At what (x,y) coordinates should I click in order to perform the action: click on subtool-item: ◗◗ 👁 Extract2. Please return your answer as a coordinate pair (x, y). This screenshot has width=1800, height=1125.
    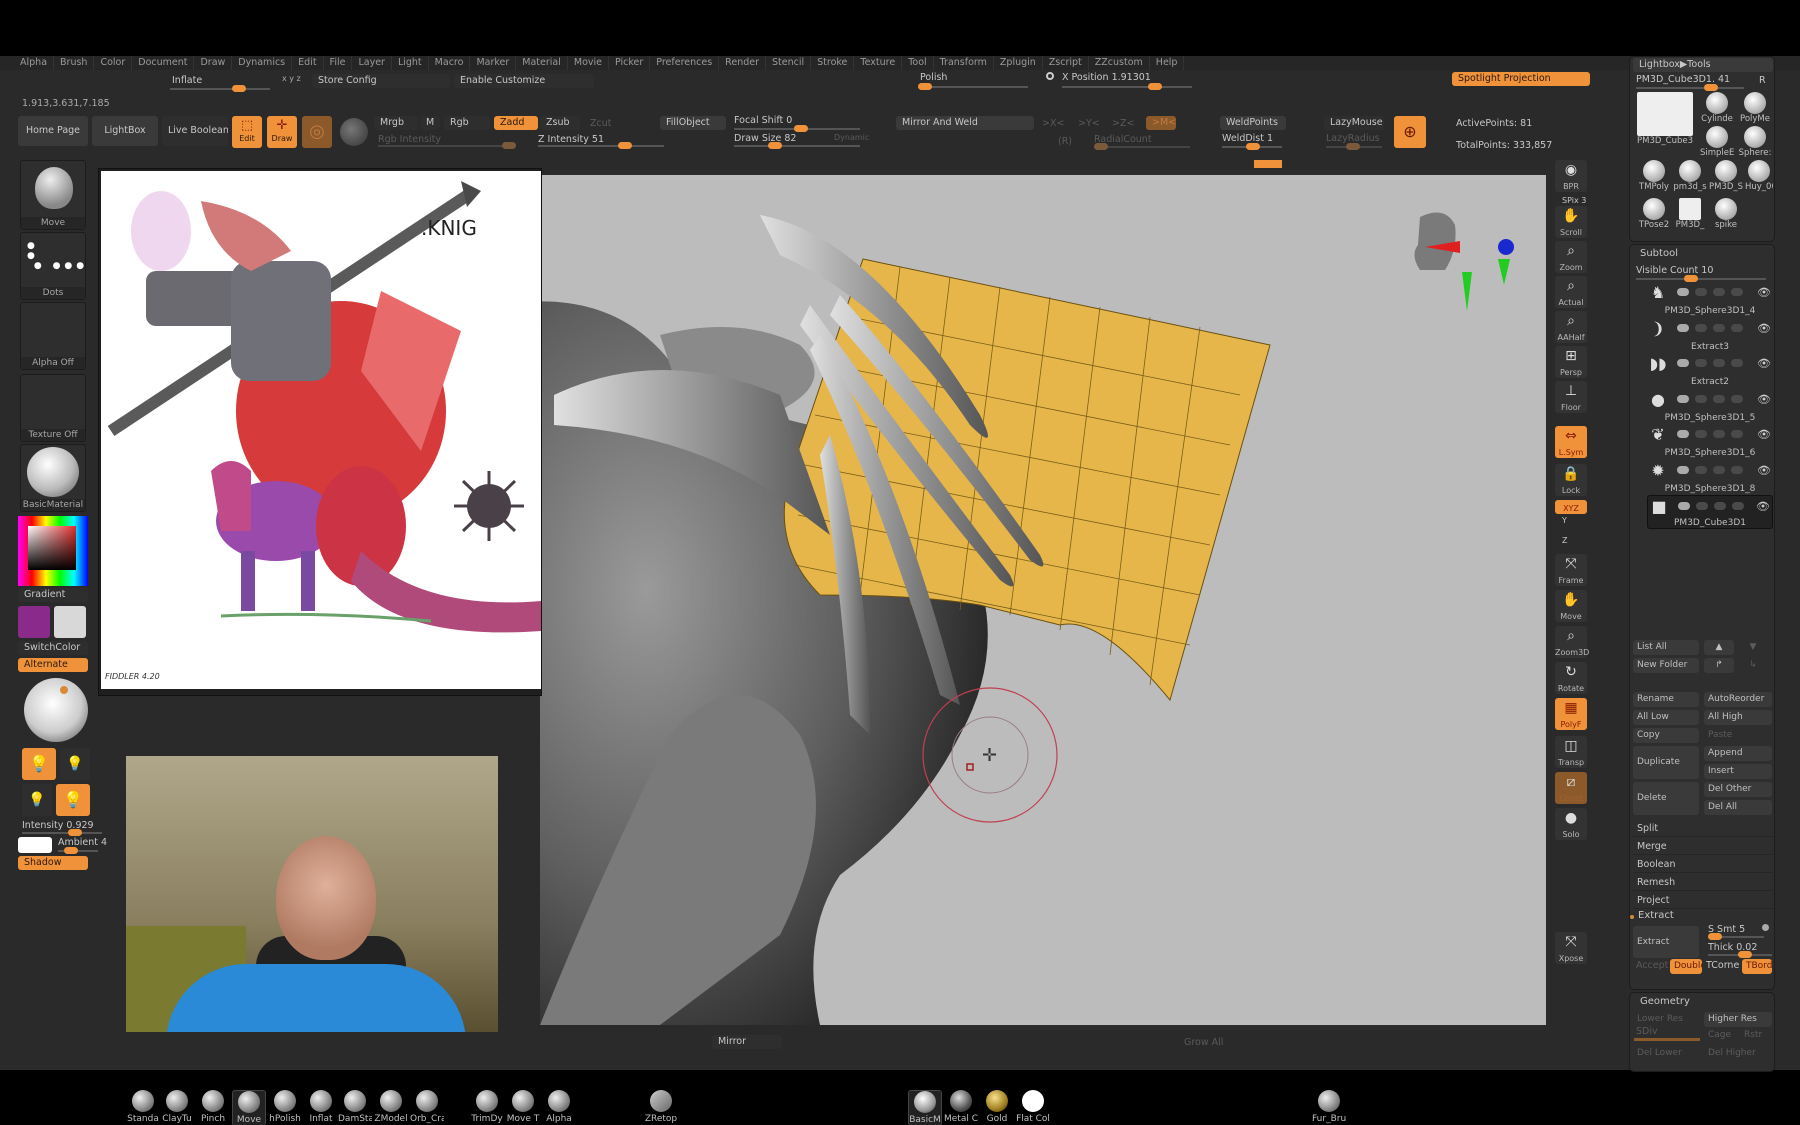
    Looking at the image, I should click on (1710, 370).